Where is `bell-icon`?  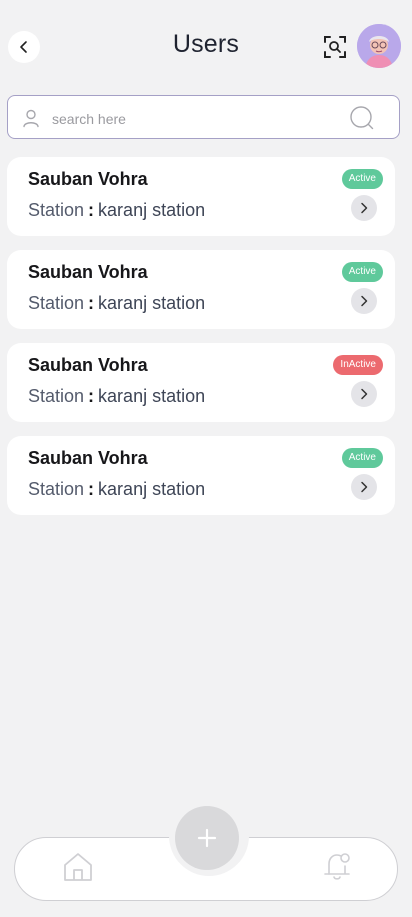 bell-icon is located at coordinates (338, 866).